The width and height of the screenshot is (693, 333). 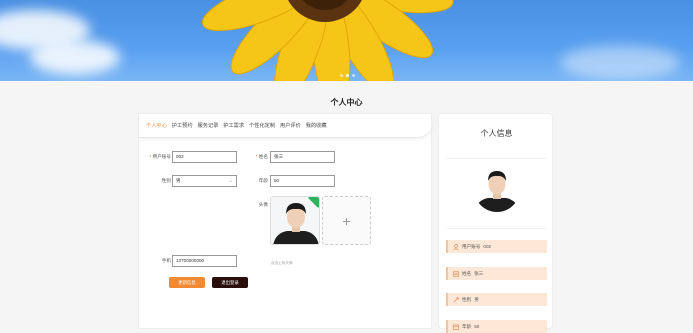 What do you see at coordinates (204, 261) in the screenshot?
I see `phone-input: 13700000000` at bounding box center [204, 261].